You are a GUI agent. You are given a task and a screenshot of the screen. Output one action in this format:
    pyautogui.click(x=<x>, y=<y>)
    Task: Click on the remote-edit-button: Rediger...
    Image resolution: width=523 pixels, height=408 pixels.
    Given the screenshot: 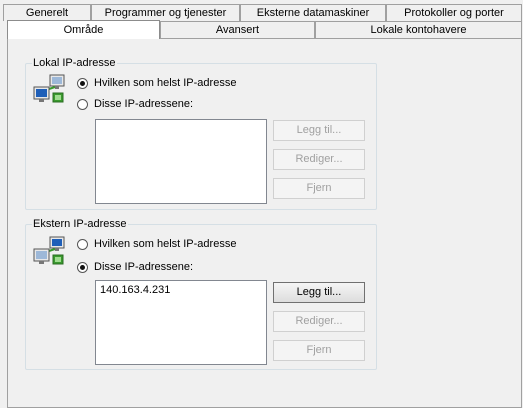 What is the action you would take?
    pyautogui.click(x=319, y=321)
    